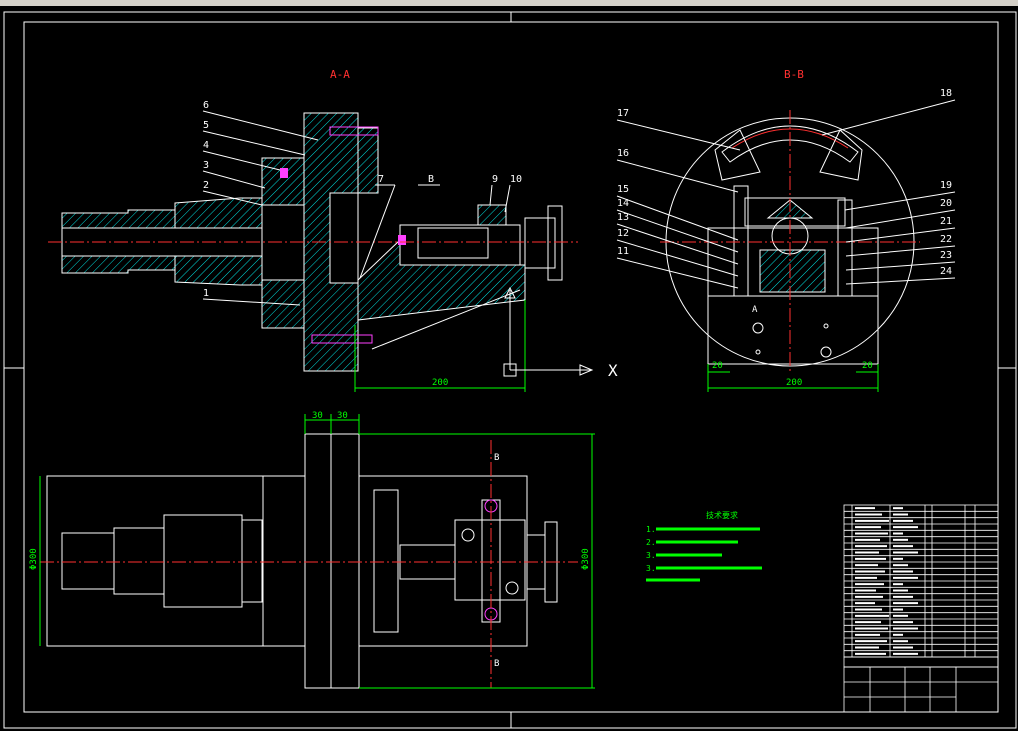  What do you see at coordinates (206, 105) in the screenshot?
I see `callout-6: 6` at bounding box center [206, 105].